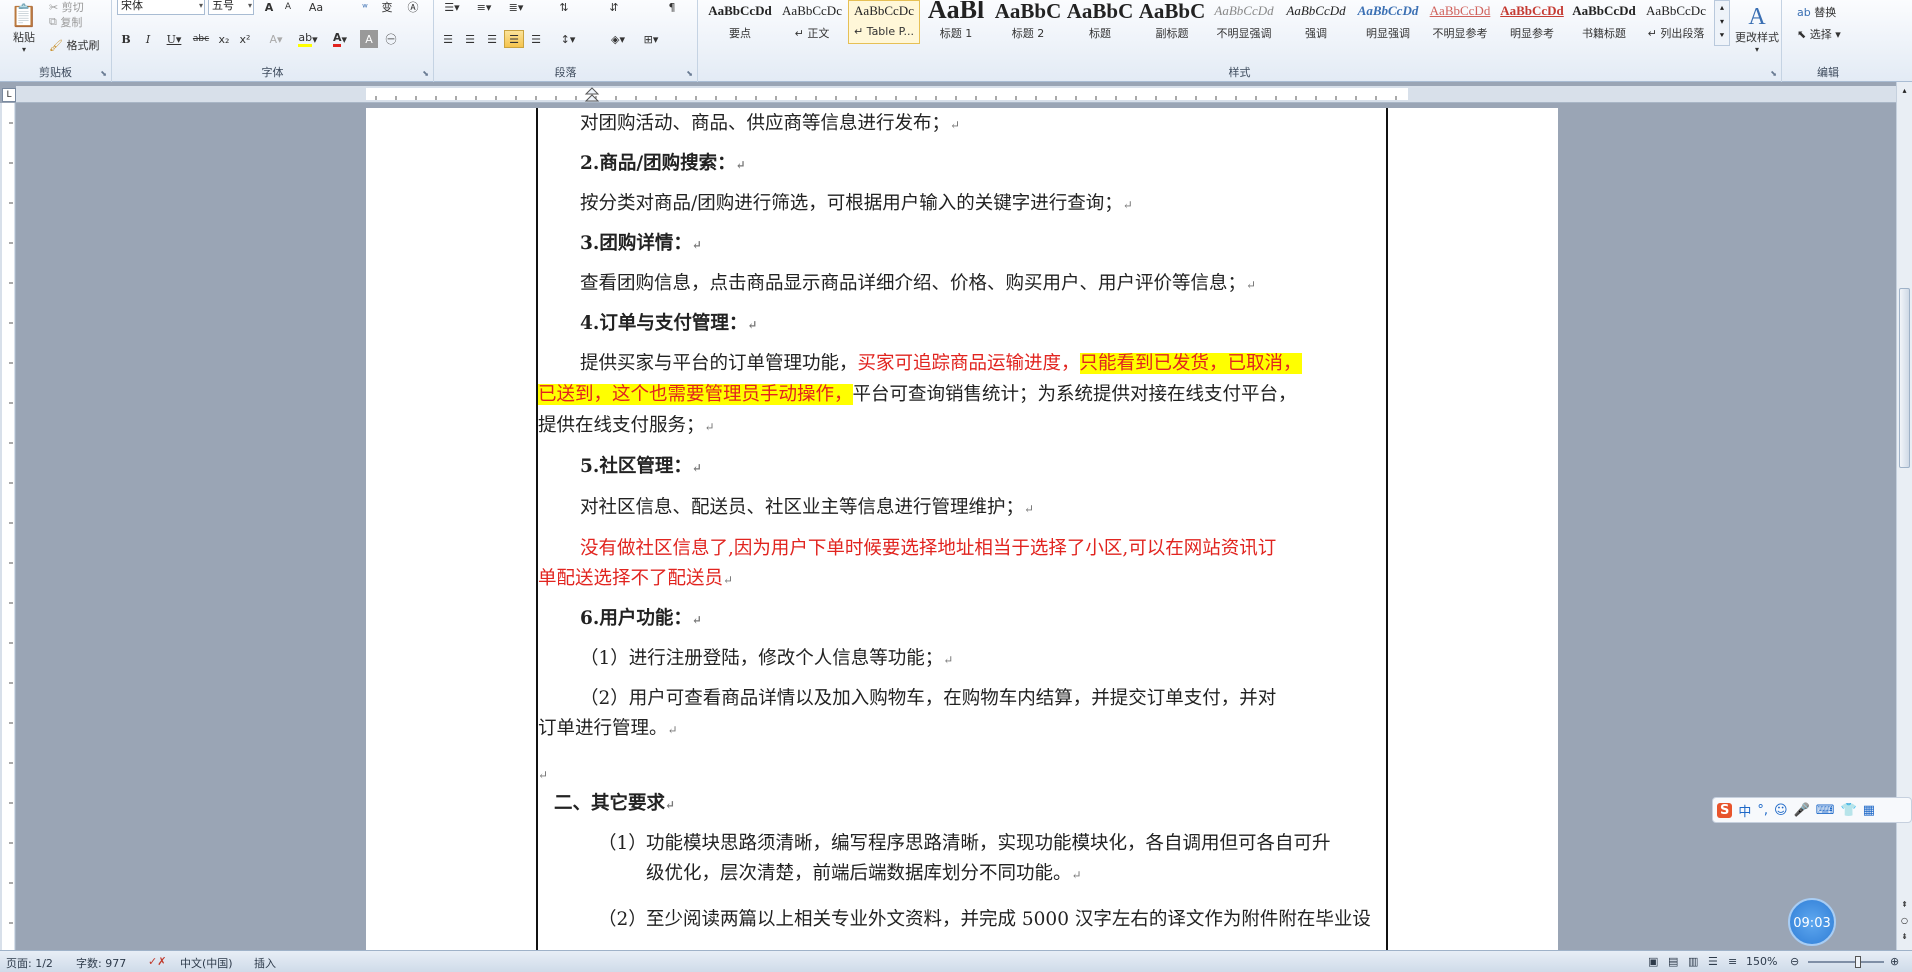  Describe the element at coordinates (492, 39) in the screenshot. I see `align-right-button: ☰` at that location.